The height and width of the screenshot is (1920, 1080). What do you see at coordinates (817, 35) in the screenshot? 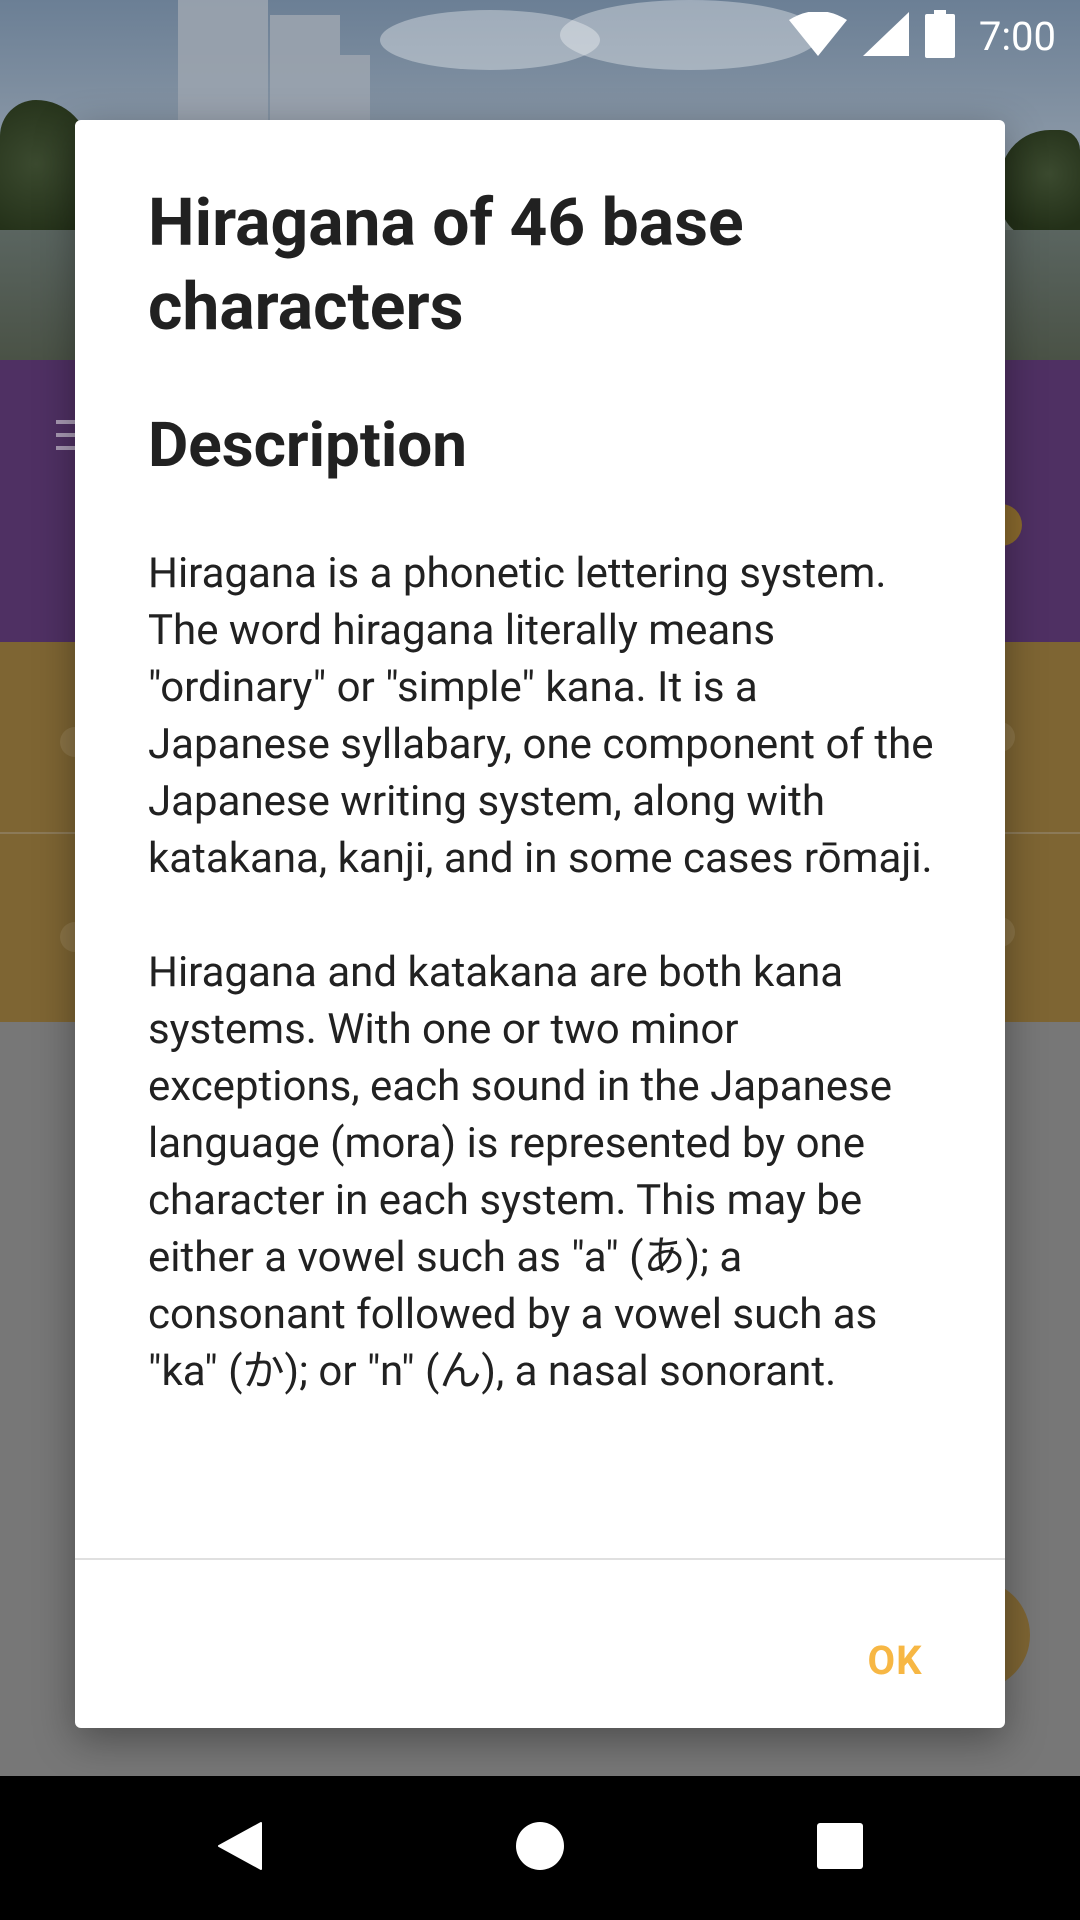
I see `wifi-icon` at bounding box center [817, 35].